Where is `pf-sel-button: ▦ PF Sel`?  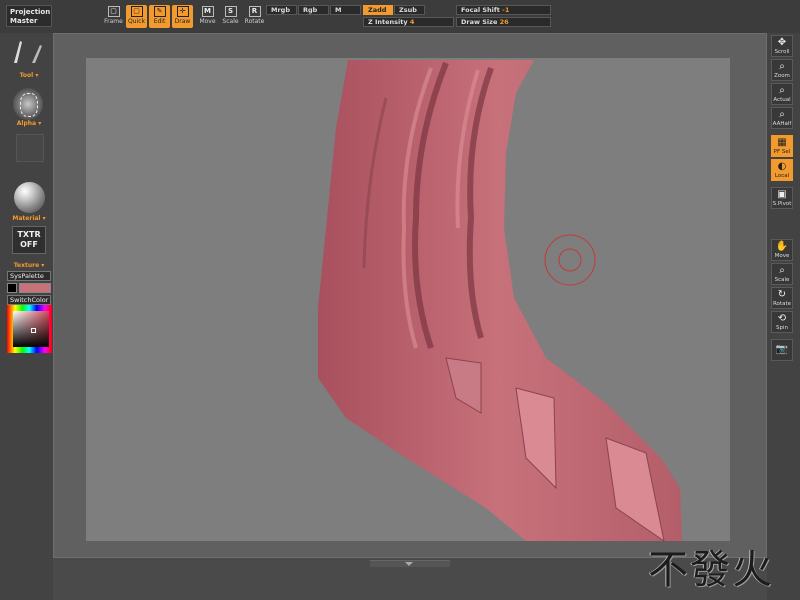
pf-sel-button: ▦ PF Sel is located at coordinates (782, 146).